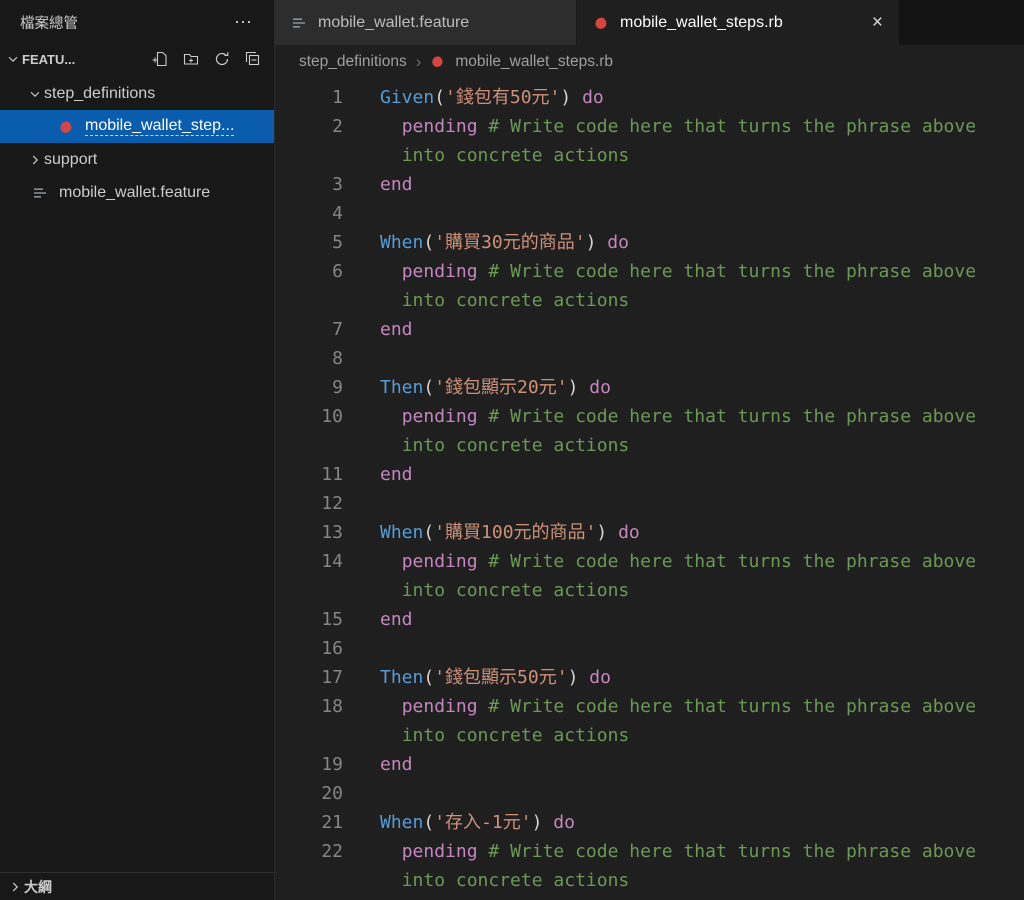  Describe the element at coordinates (137, 93) in the screenshot. I see `tree-item-step-definitions: step_definitions` at that location.